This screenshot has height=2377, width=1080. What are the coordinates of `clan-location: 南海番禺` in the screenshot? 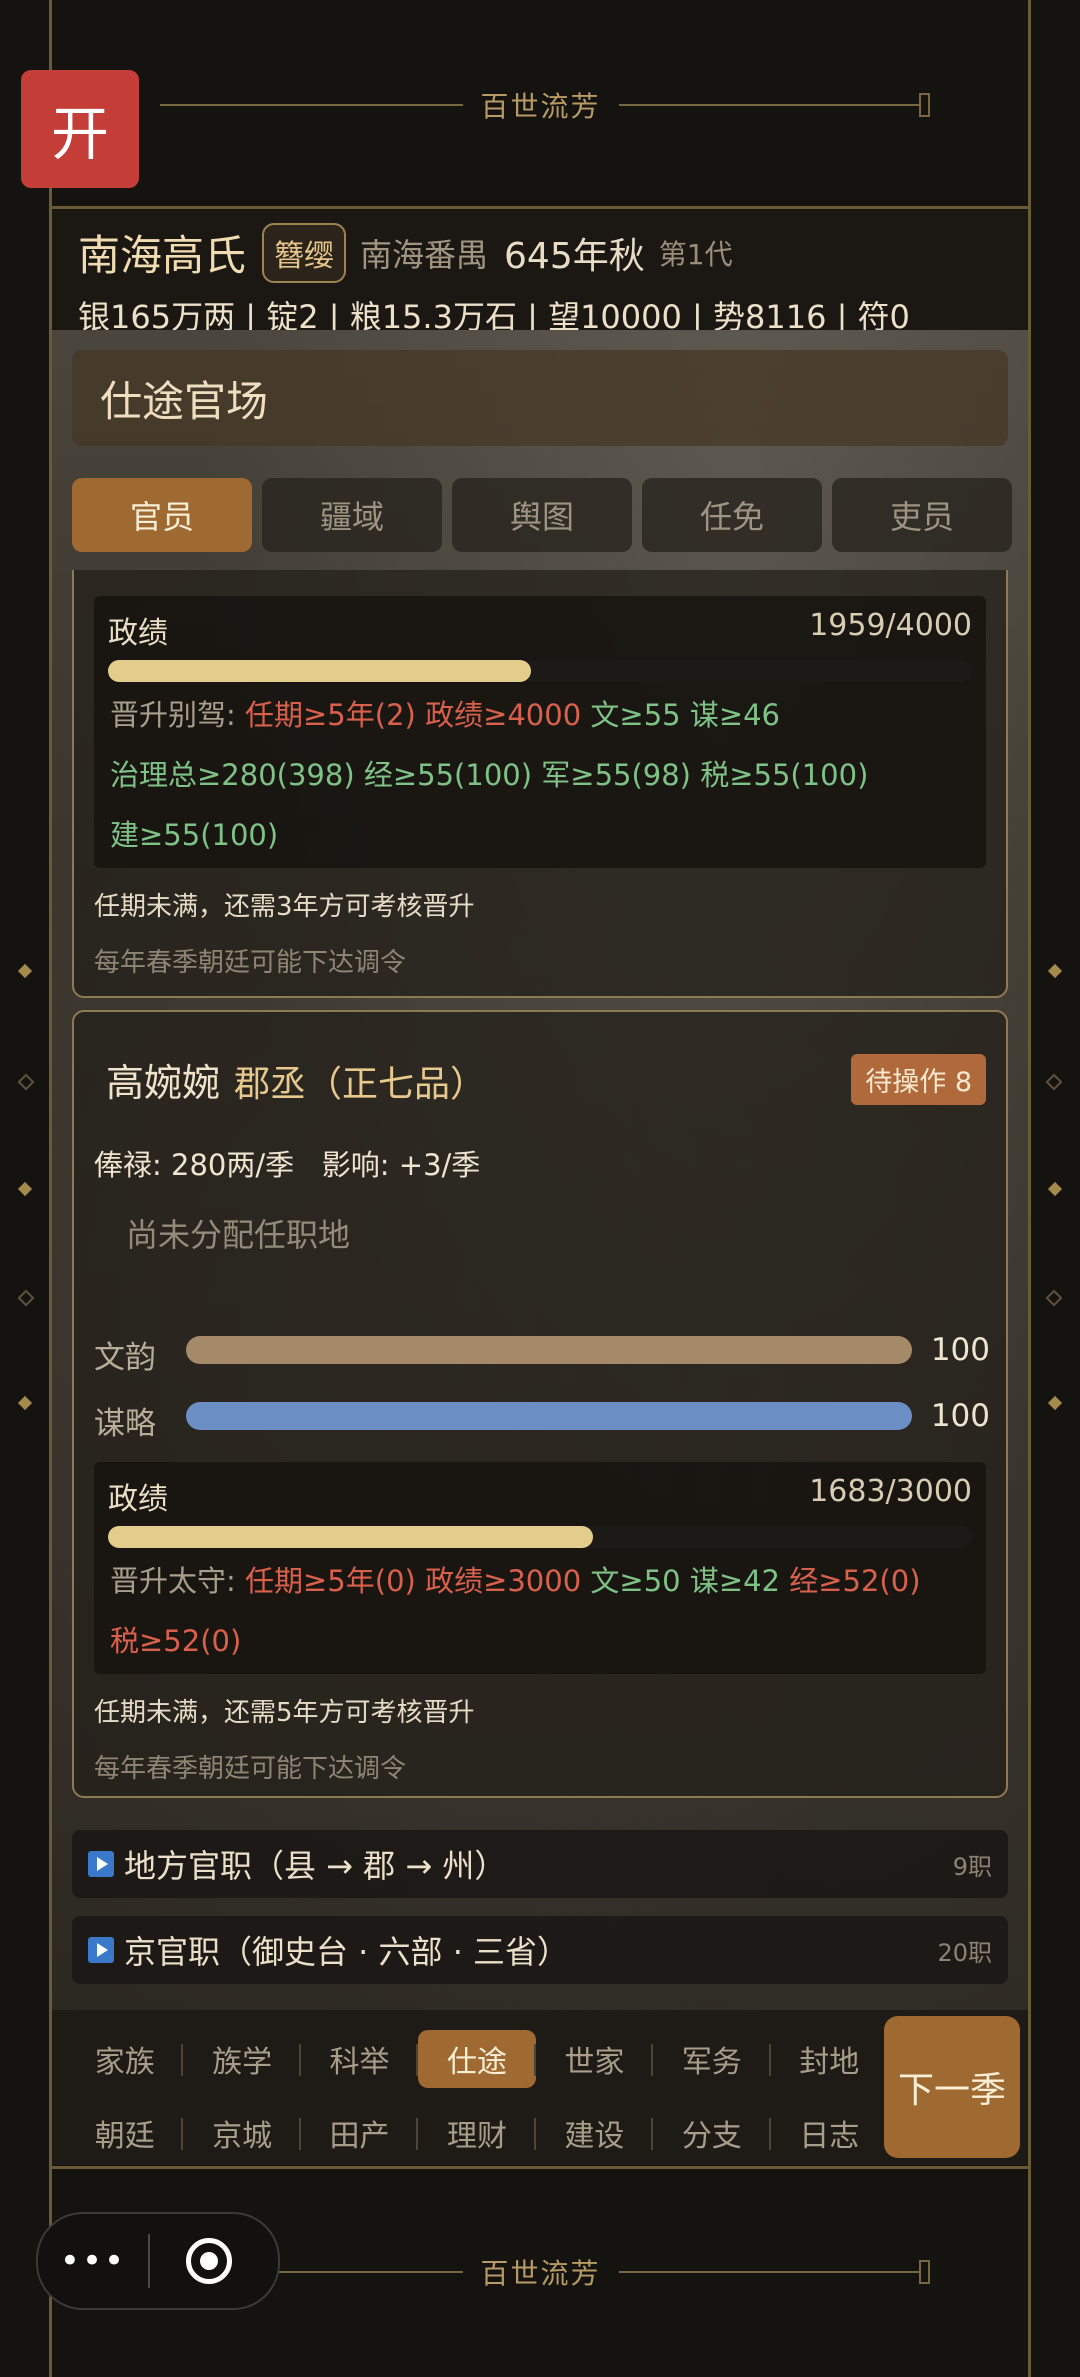 It's located at (424, 254).